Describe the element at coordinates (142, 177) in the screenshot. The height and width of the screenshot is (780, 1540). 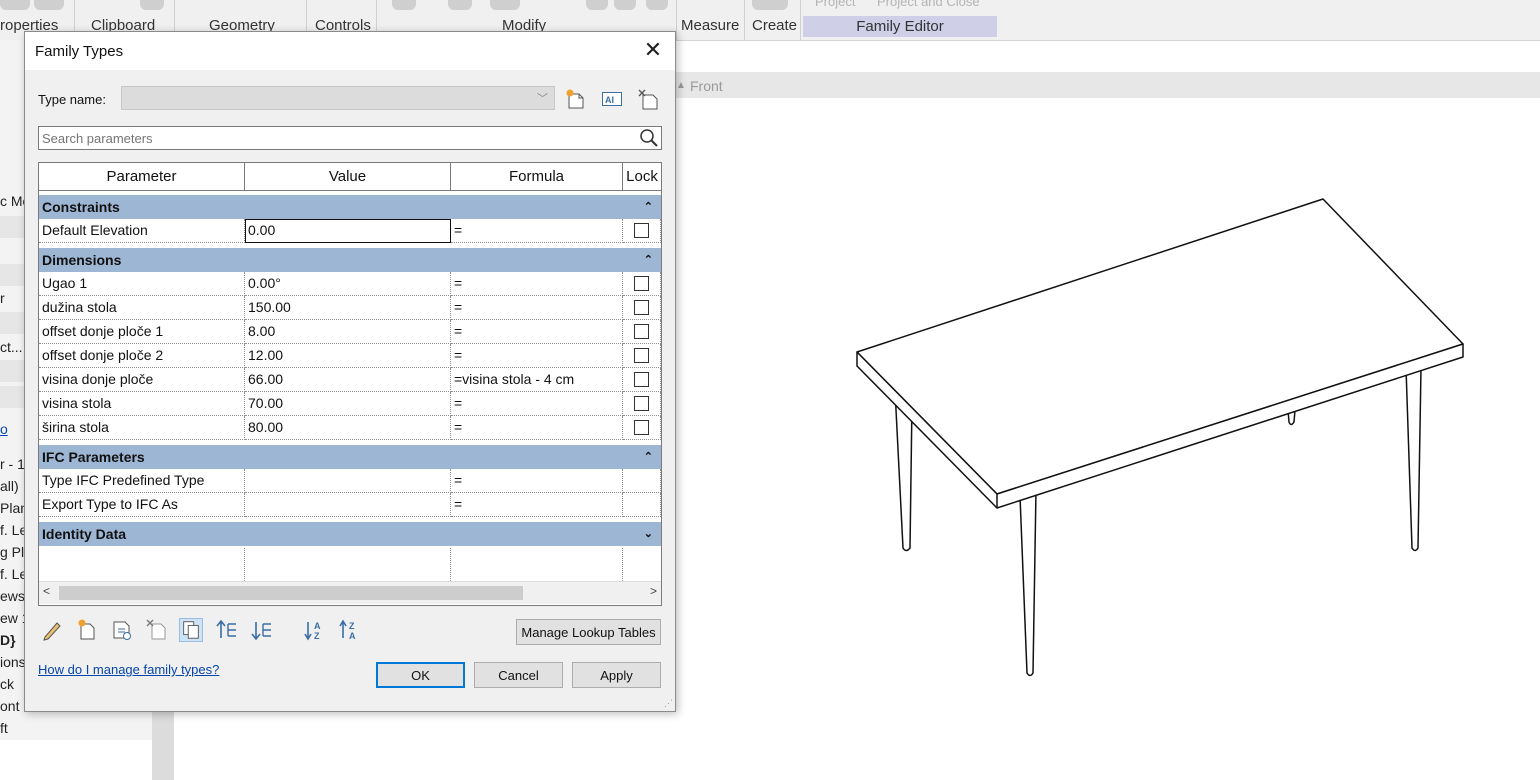
I see `column-header-parameter: Parameter` at that location.